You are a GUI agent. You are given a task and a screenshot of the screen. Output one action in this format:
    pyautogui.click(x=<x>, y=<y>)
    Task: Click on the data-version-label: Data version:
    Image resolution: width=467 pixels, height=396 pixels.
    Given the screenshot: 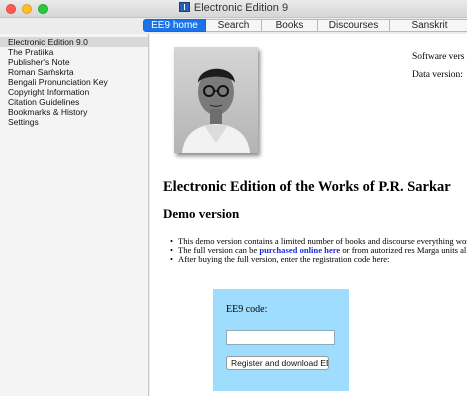 What is the action you would take?
    pyautogui.click(x=437, y=75)
    